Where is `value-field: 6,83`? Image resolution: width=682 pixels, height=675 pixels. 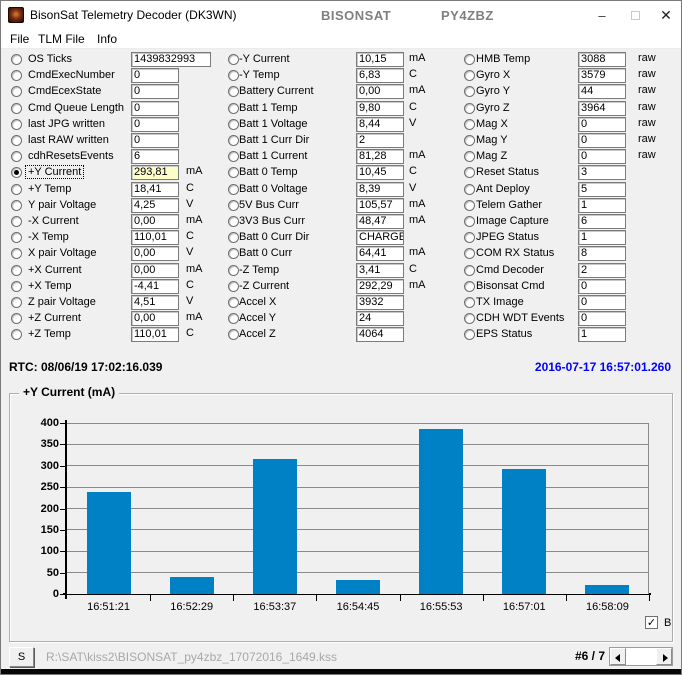
value-field: 6,83 is located at coordinates (380, 76).